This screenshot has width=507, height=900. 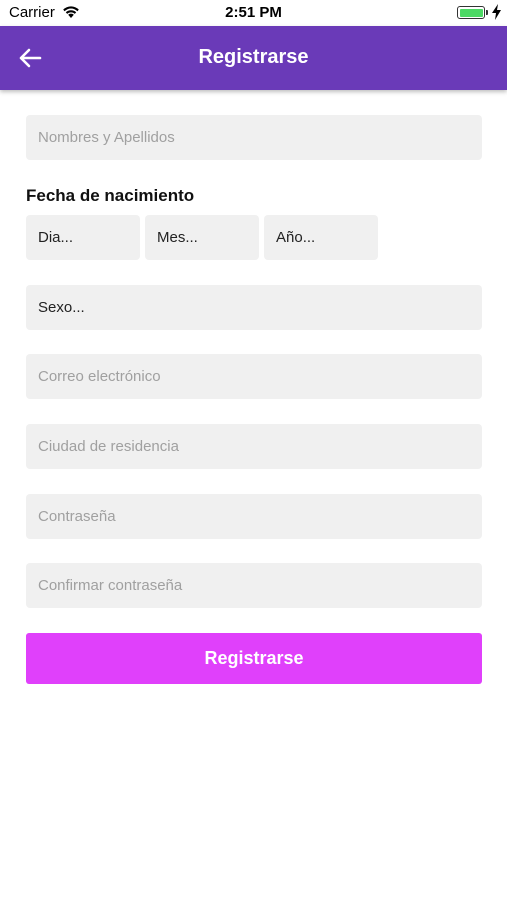 I want to click on confirm-password-input, so click(x=254, y=585).